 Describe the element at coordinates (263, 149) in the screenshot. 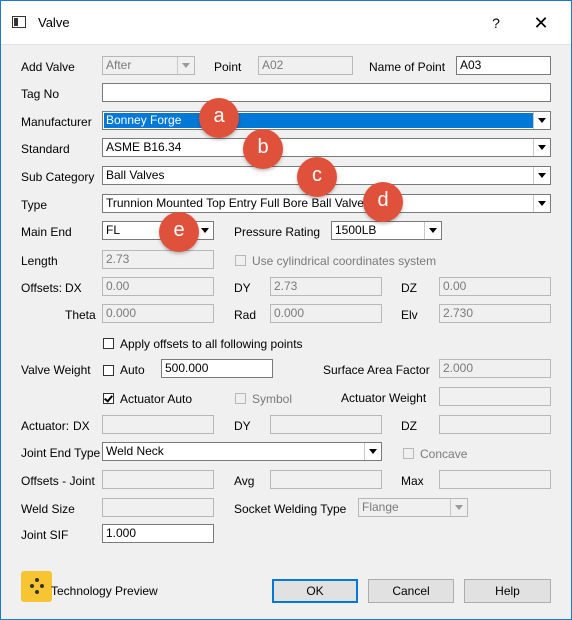

I see `annotation-badge-b: b` at that location.